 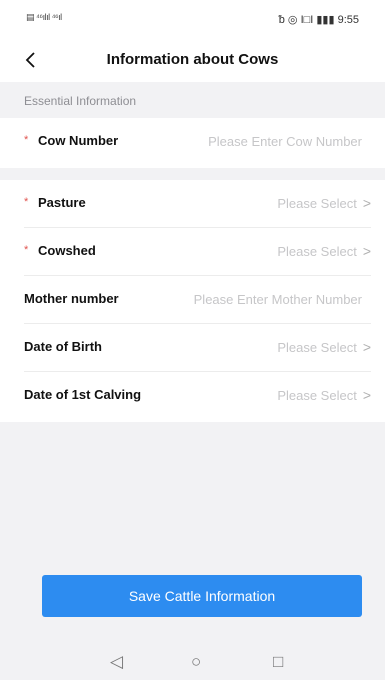 I want to click on cow-number-input, so click(x=256, y=141).